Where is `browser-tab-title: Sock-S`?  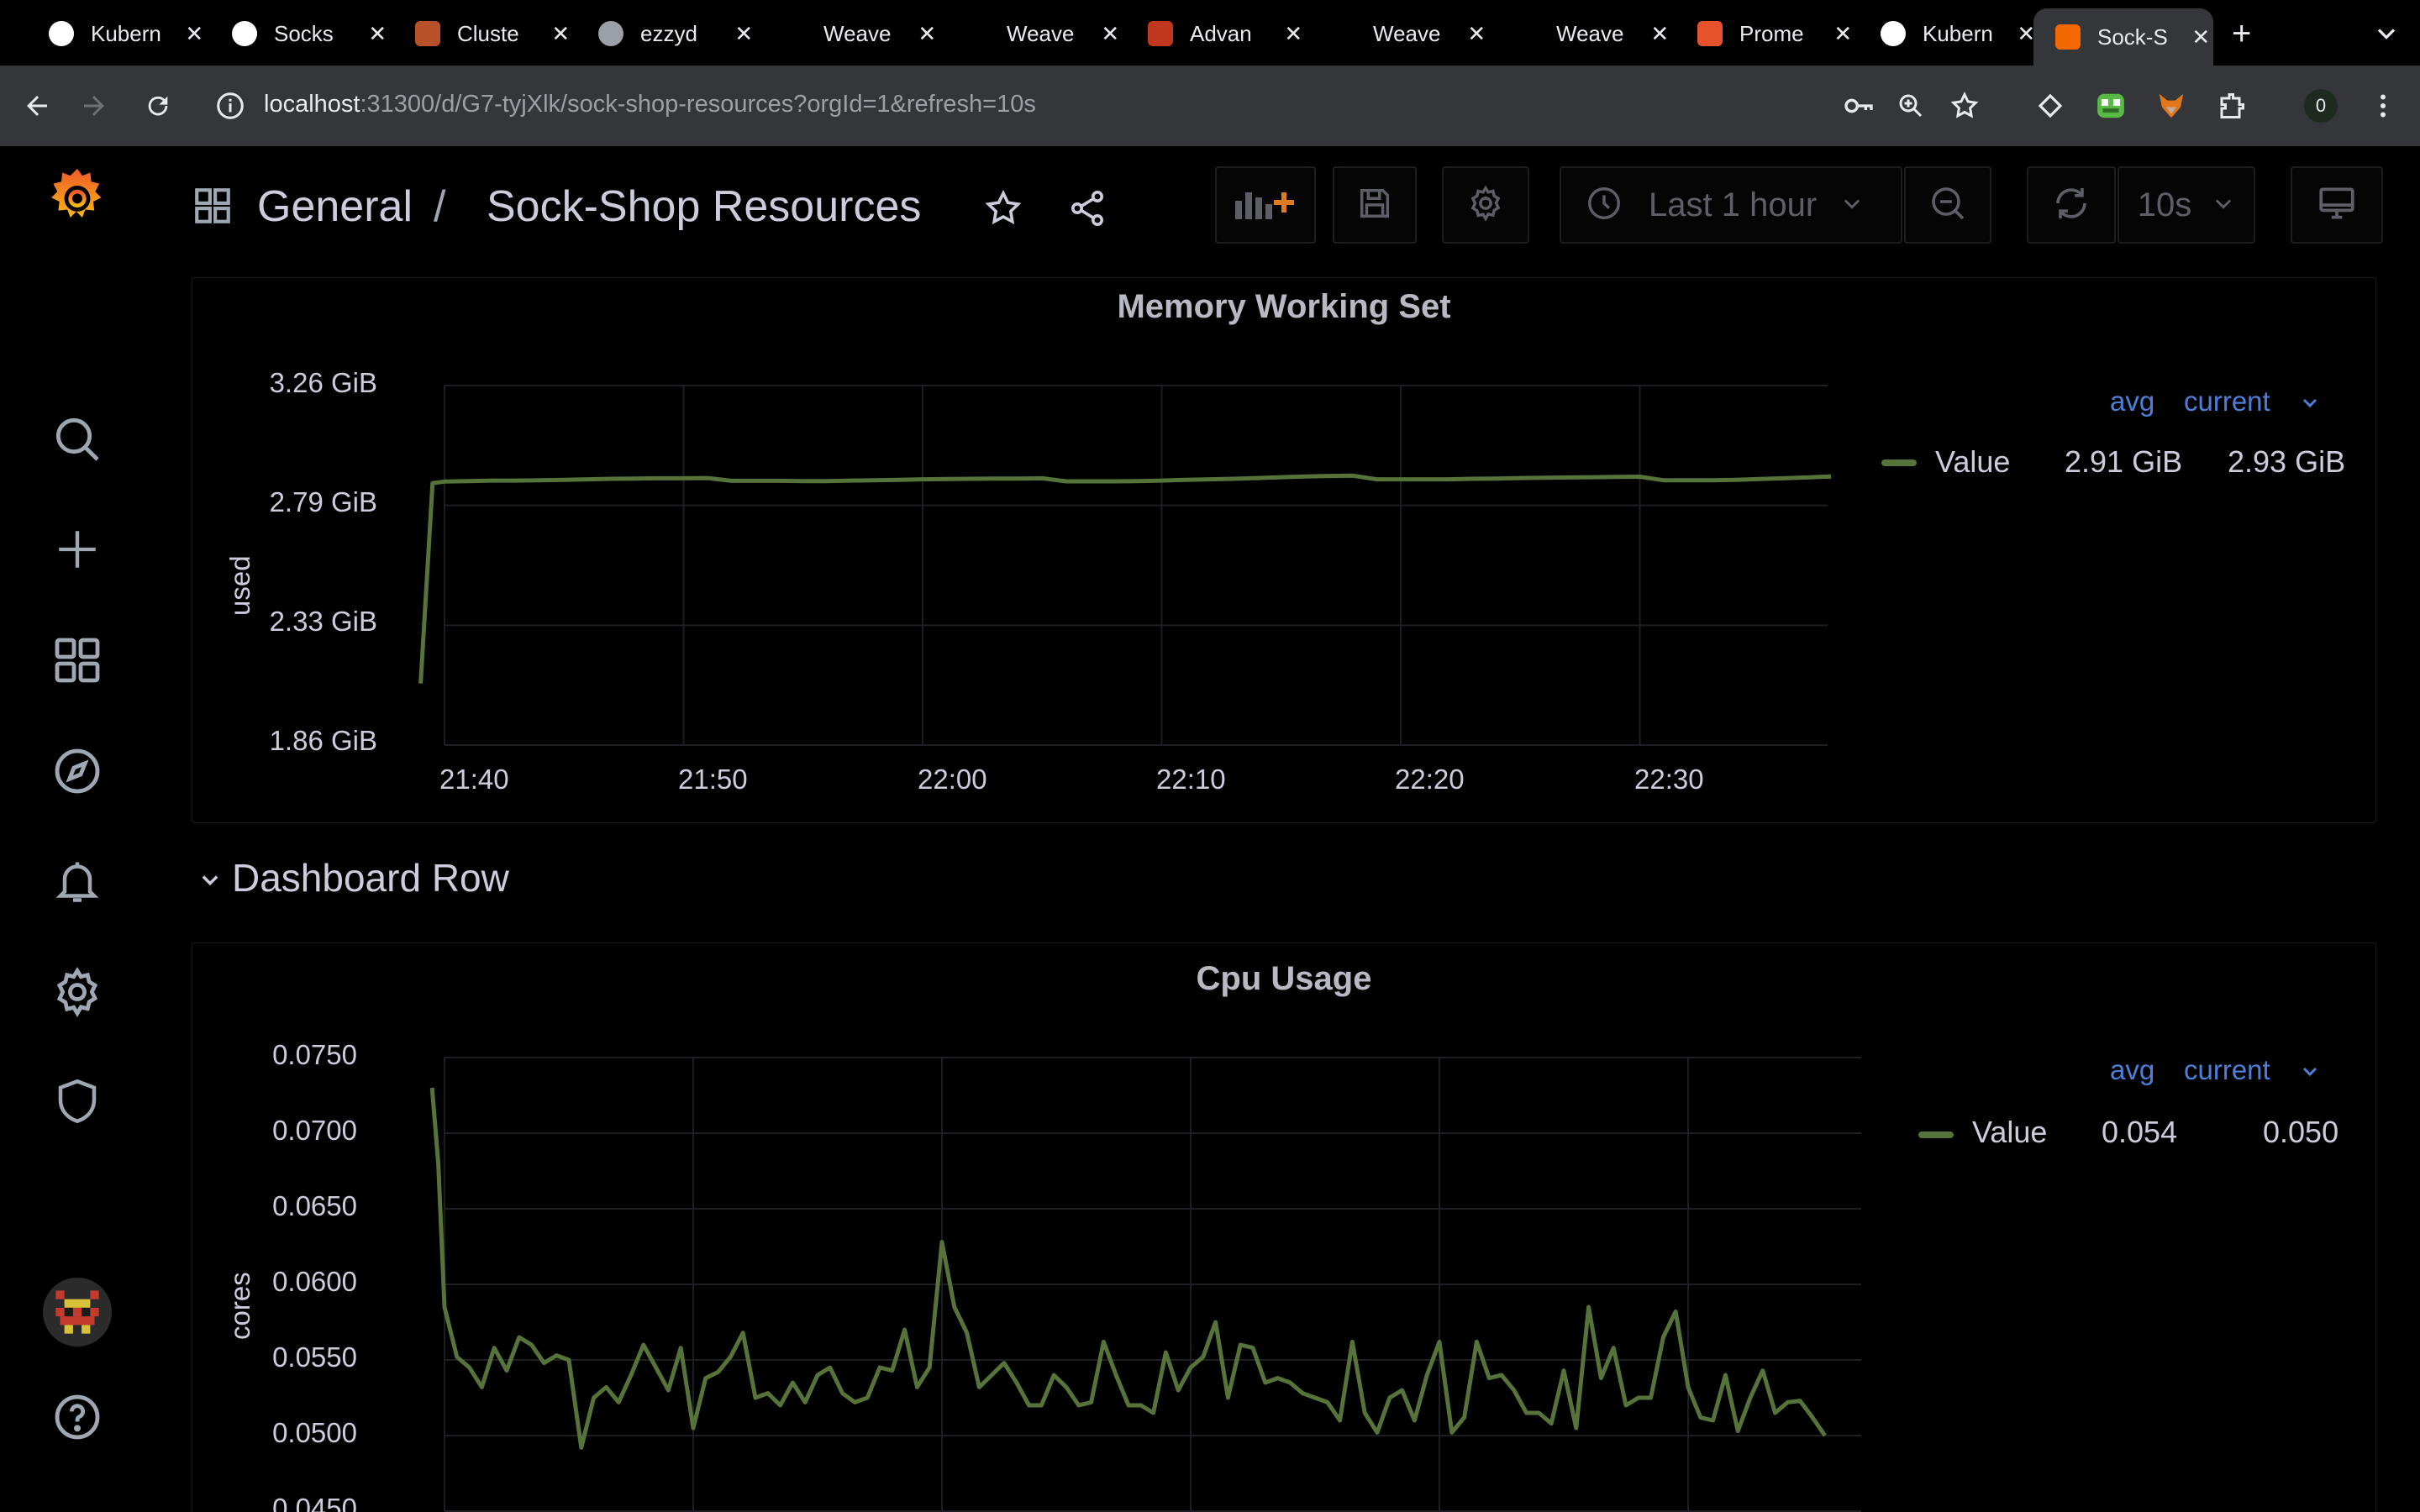 browser-tab-title: Sock-S is located at coordinates (2132, 37).